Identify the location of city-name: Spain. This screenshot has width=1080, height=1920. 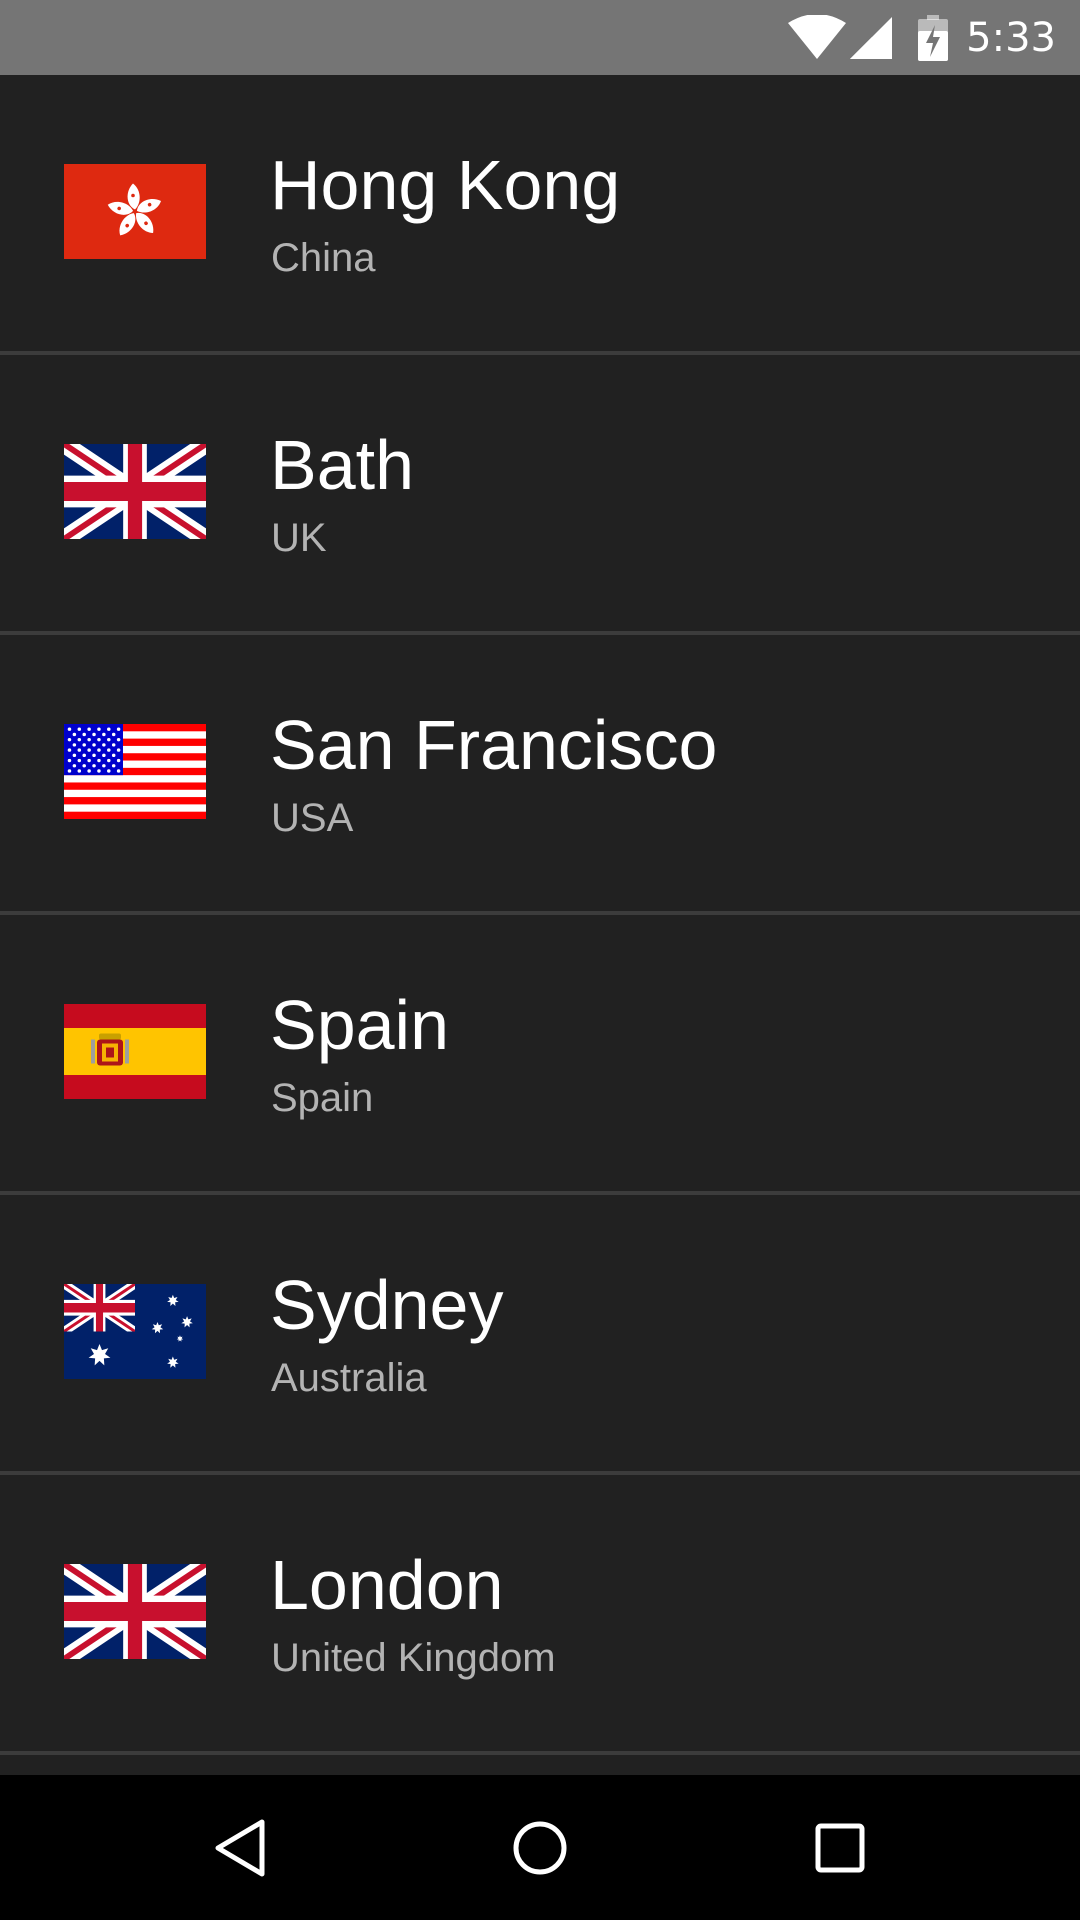
(360, 1025).